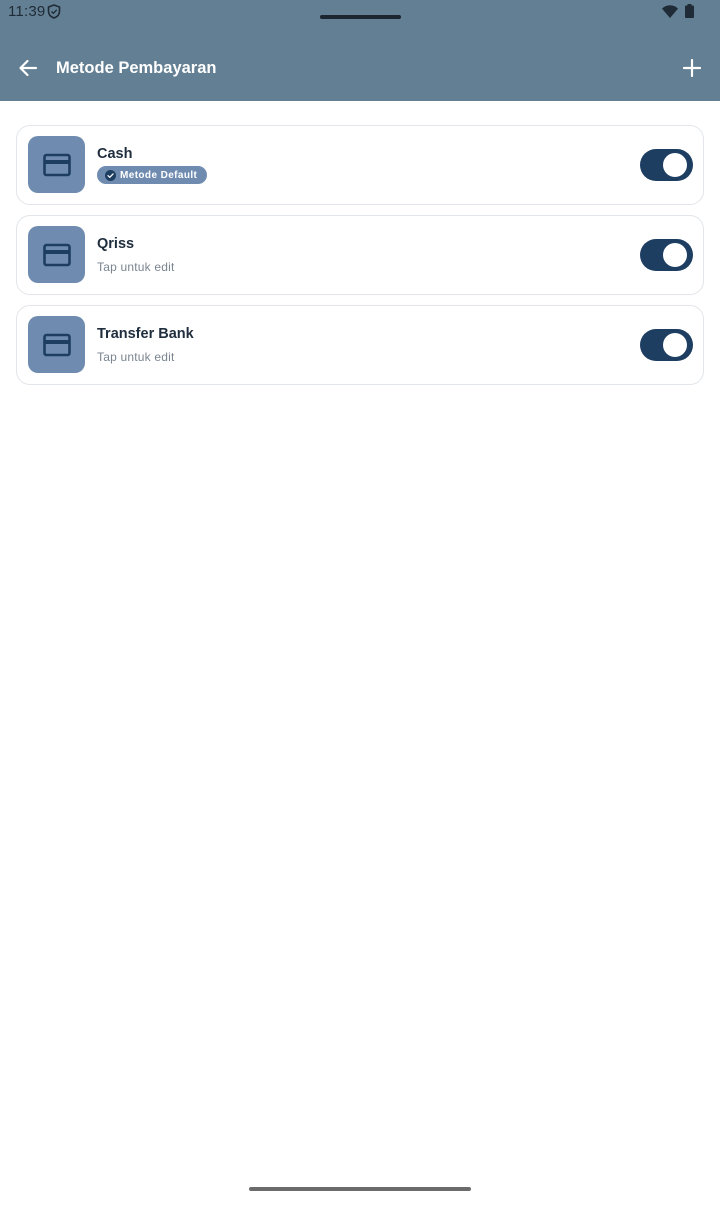 The image size is (720, 1206). I want to click on badge-label: Metode Default, so click(159, 175).